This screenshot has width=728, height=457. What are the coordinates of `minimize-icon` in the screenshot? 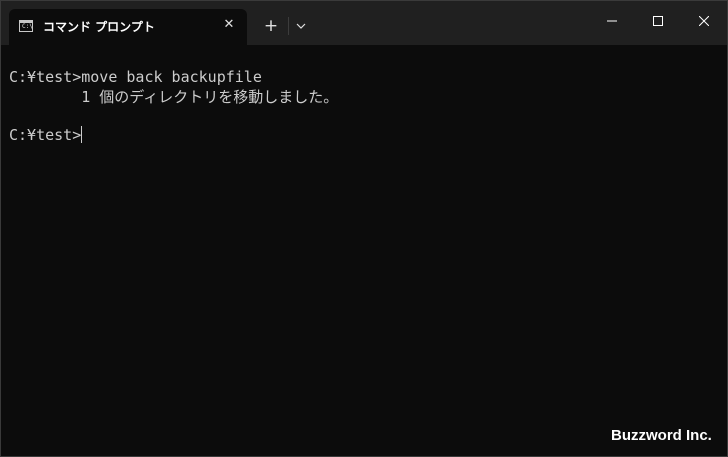 It's located at (612, 21).